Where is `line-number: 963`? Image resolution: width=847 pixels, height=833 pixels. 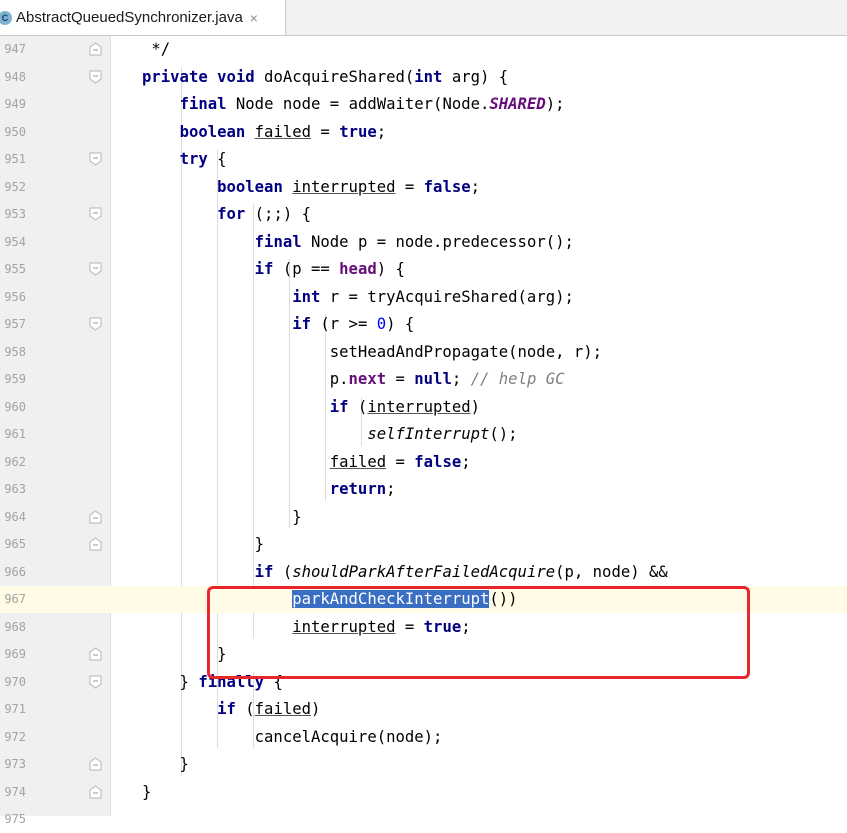 line-number: 963 is located at coordinates (15, 489).